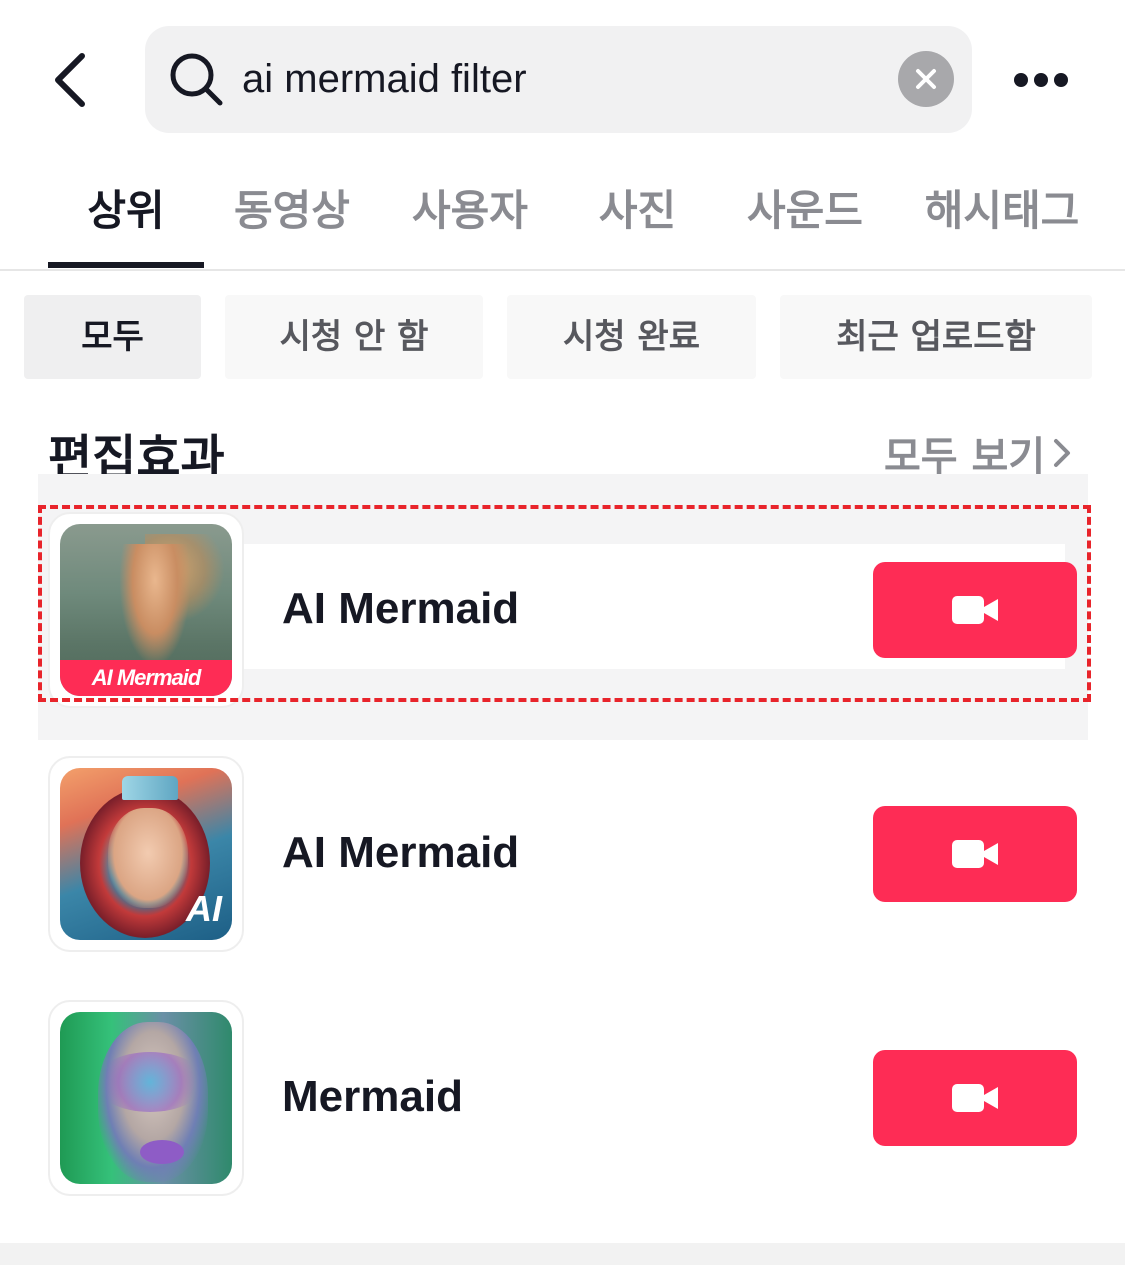 The width and height of the screenshot is (1125, 1265). Describe the element at coordinates (1002, 217) in the screenshot. I see `tab-hashtags: 해시태그` at that location.